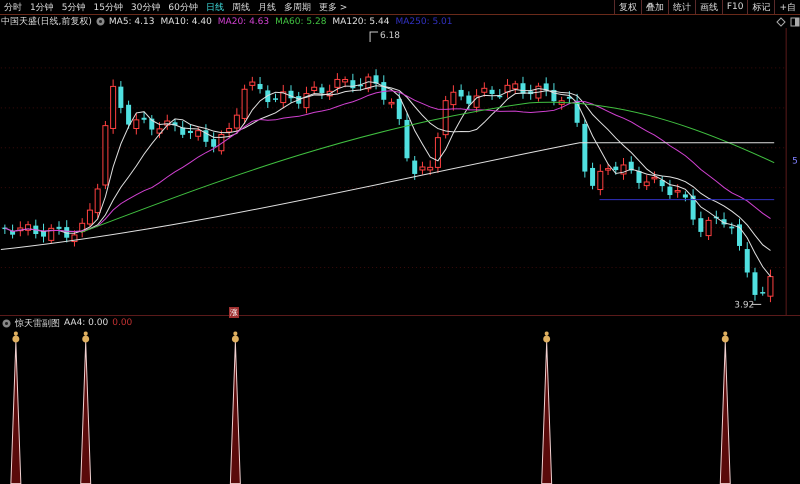 The height and width of the screenshot is (484, 800). I want to click on rise-marker: 涨, so click(234, 312).